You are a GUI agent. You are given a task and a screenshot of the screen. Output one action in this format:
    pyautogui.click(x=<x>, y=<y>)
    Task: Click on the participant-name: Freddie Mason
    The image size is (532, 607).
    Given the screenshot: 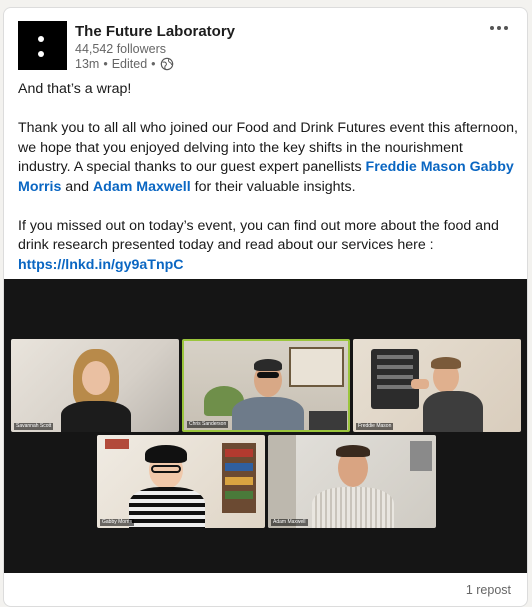 What is the action you would take?
    pyautogui.click(x=375, y=426)
    